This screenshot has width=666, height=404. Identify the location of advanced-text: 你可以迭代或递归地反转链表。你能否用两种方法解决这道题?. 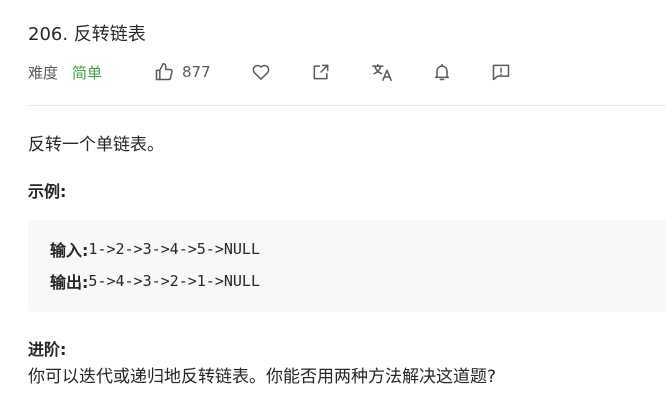
(262, 377).